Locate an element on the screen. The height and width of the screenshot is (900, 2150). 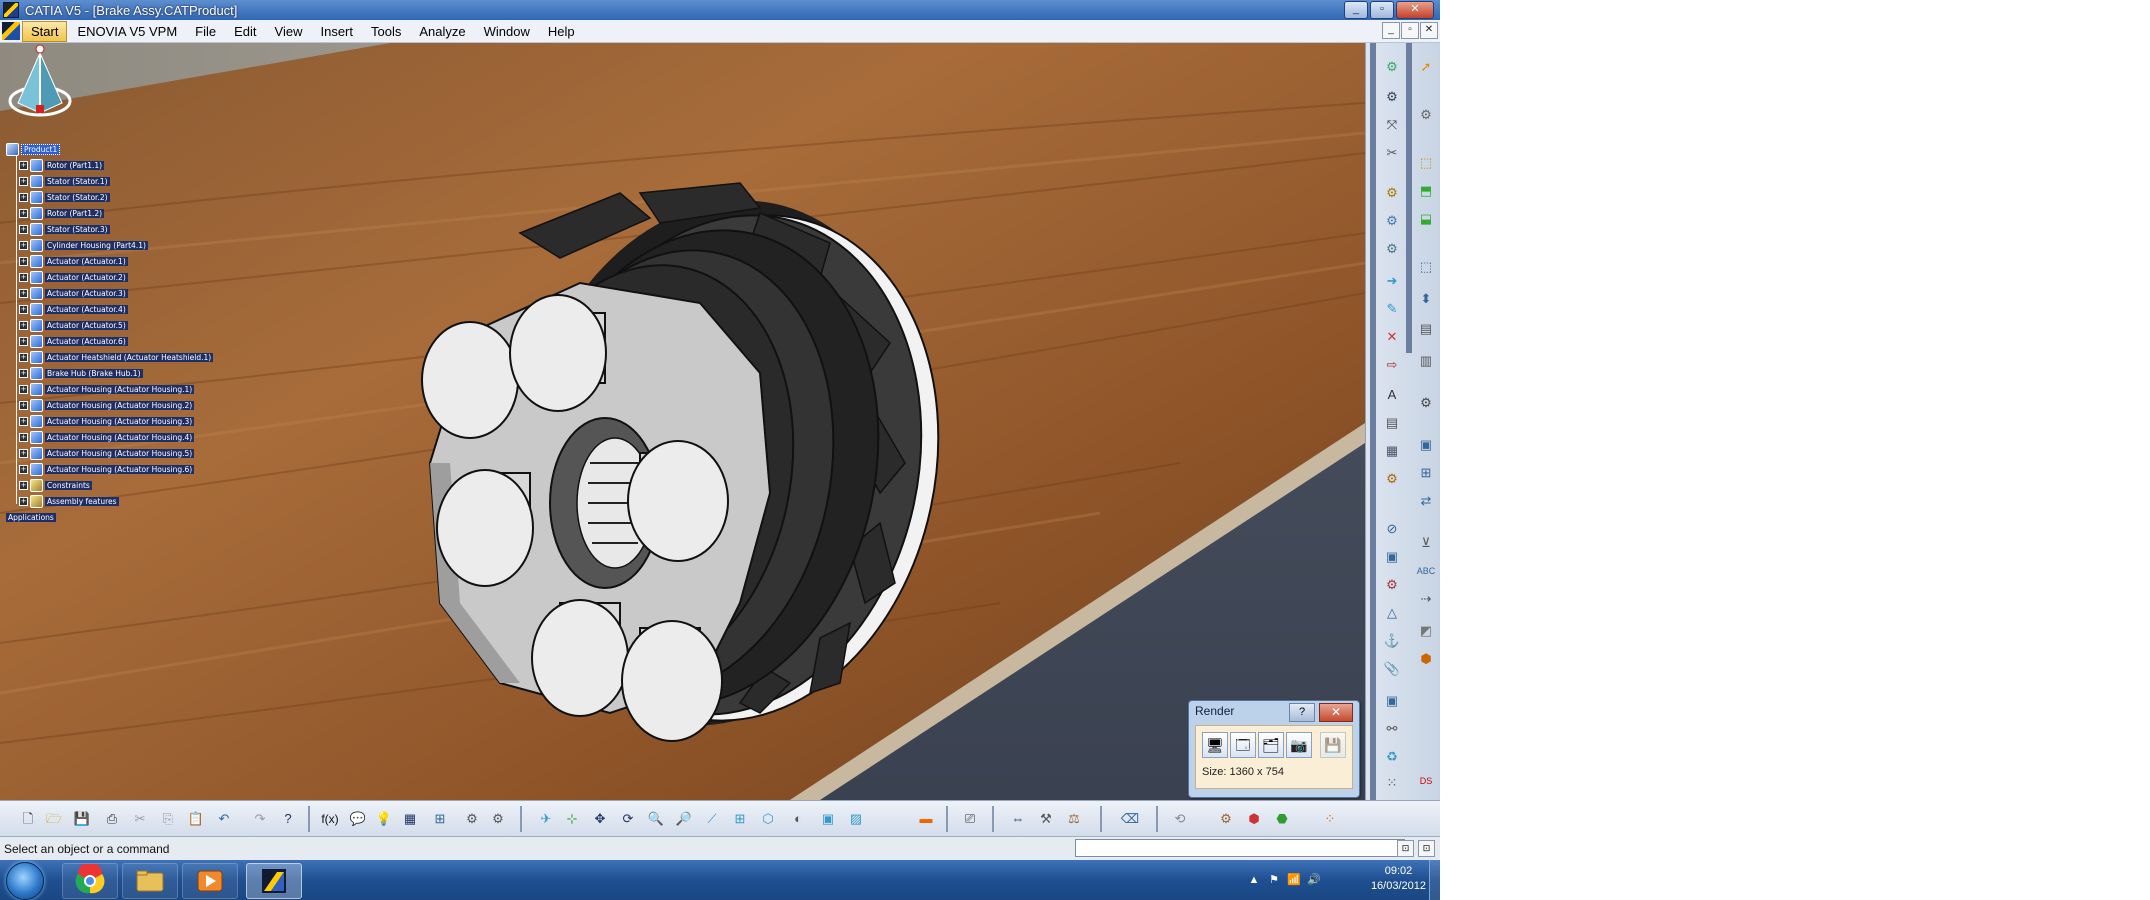
flag-note-icon: ⇢ is located at coordinates (1426, 599).